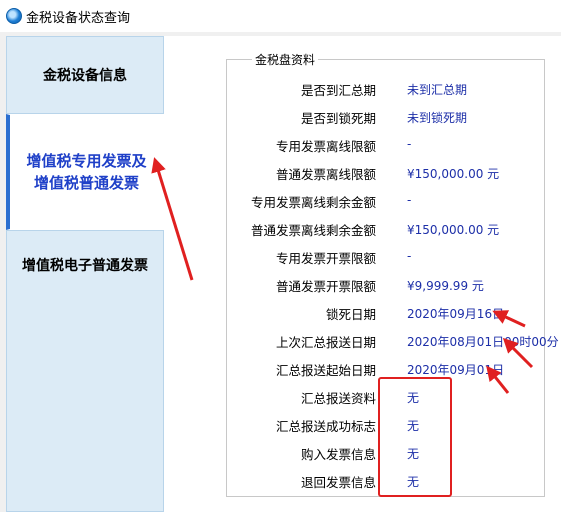 The height and width of the screenshot is (512, 561). I want to click on groupbox-title: 金税盘资料, so click(285, 59).